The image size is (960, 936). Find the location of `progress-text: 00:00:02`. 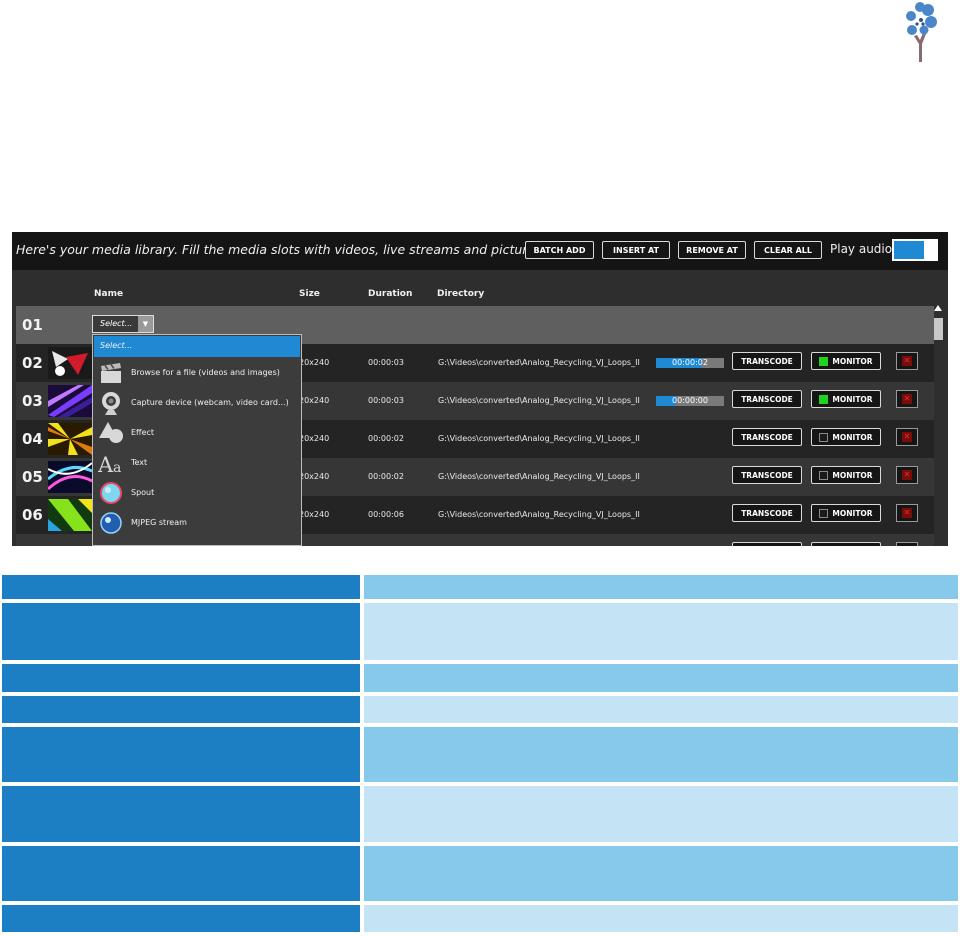

progress-text: 00:00:02 is located at coordinates (690, 362).